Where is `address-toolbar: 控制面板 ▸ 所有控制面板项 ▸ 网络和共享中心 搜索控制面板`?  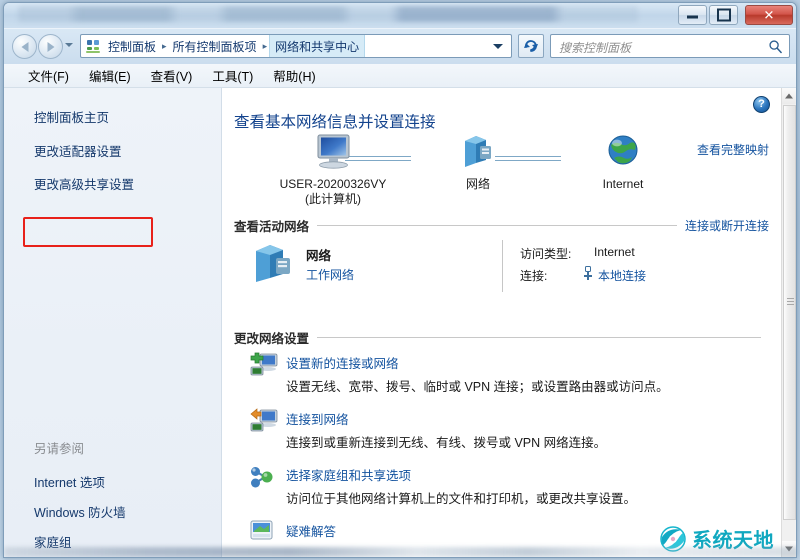
address-toolbar: 控制面板 ▸ 所有控制面板项 ▸ 网络和共享中心 搜索控制面板 is located at coordinates (400, 46).